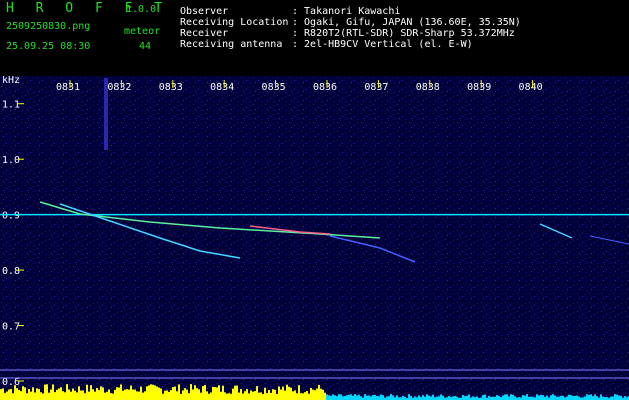 Image resolution: width=629 pixels, height=400 pixels. What do you see at coordinates (403, 33) in the screenshot?
I see `info-value: : R820T2(RTL-SDR) SDR-Sharp 53.372MHz` at bounding box center [403, 33].